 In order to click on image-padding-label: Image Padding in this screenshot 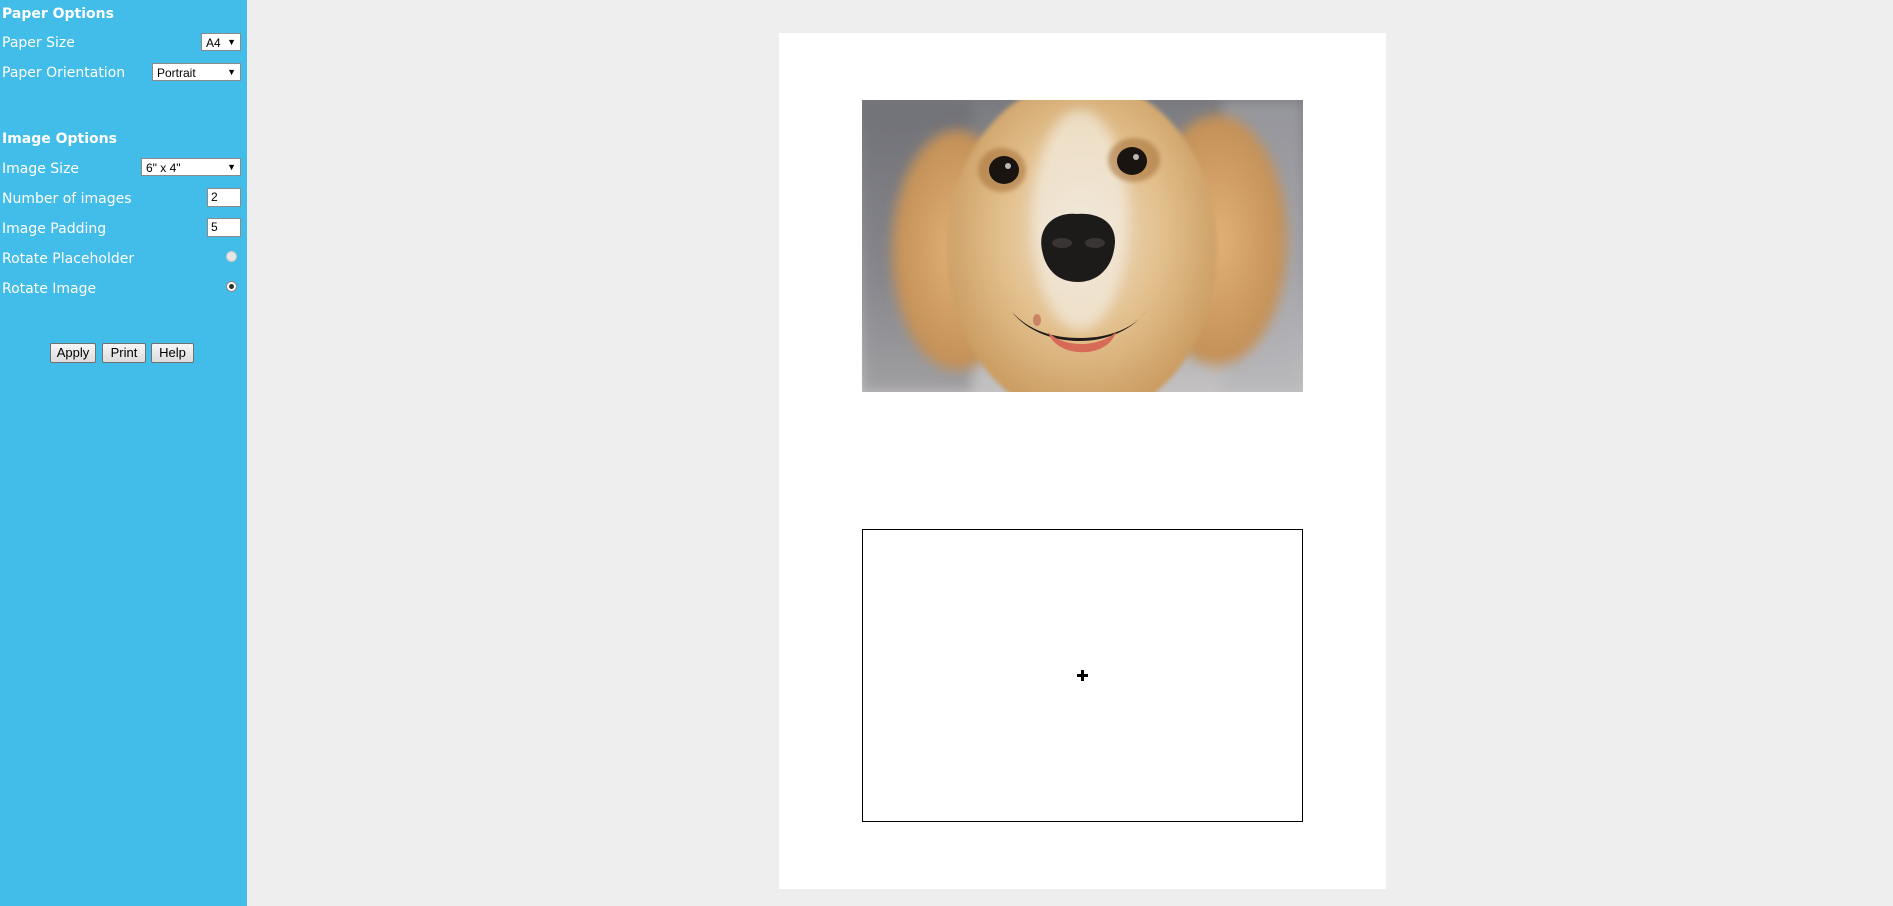, I will do `click(54, 229)`.